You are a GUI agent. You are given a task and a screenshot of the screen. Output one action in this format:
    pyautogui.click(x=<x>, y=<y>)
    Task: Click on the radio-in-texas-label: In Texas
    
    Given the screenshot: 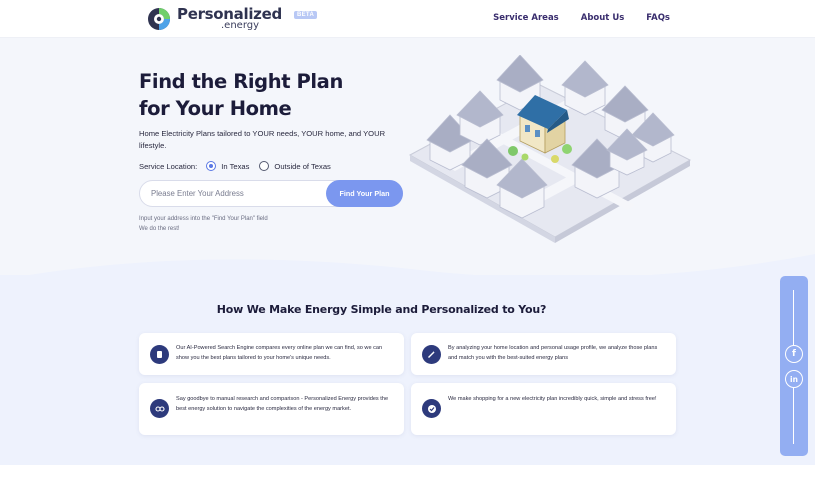 What is the action you would take?
    pyautogui.click(x=235, y=166)
    